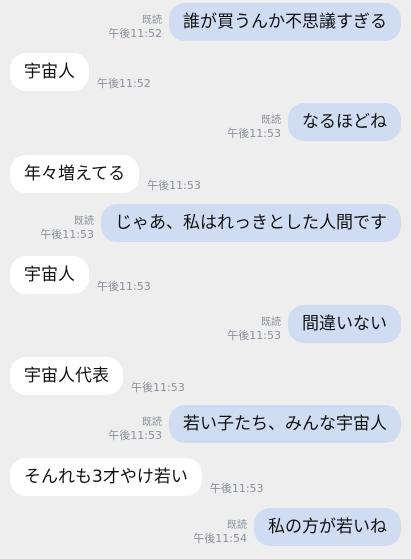 This screenshot has width=411, height=559. Describe the element at coordinates (344, 122) in the screenshot. I see `message-bubble: なるほどね` at that location.